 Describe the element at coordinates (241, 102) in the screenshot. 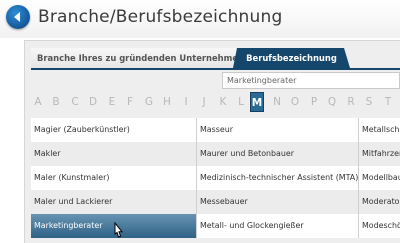

I see `letter-l: L` at that location.